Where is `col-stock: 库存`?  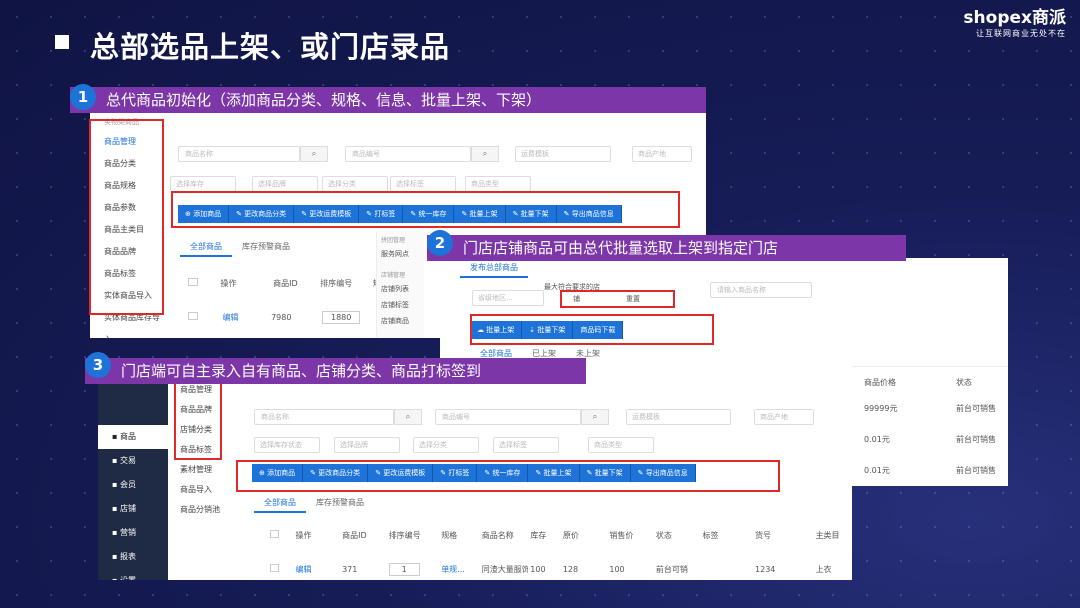 col-stock: 库存 is located at coordinates (538, 535).